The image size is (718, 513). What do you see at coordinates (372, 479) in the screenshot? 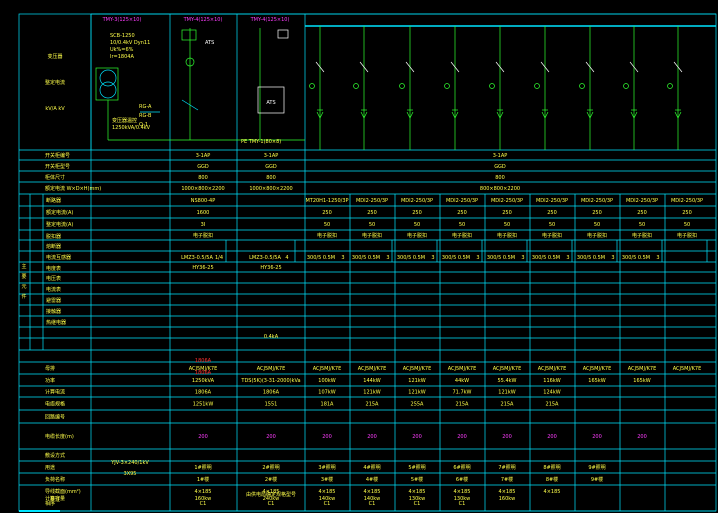
I see `row-value: 4#楼` at bounding box center [372, 479].